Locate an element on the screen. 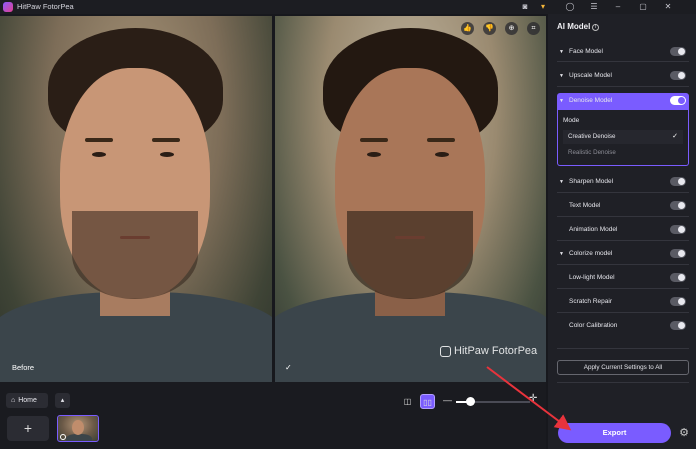  before-label: Before is located at coordinates (23, 367).